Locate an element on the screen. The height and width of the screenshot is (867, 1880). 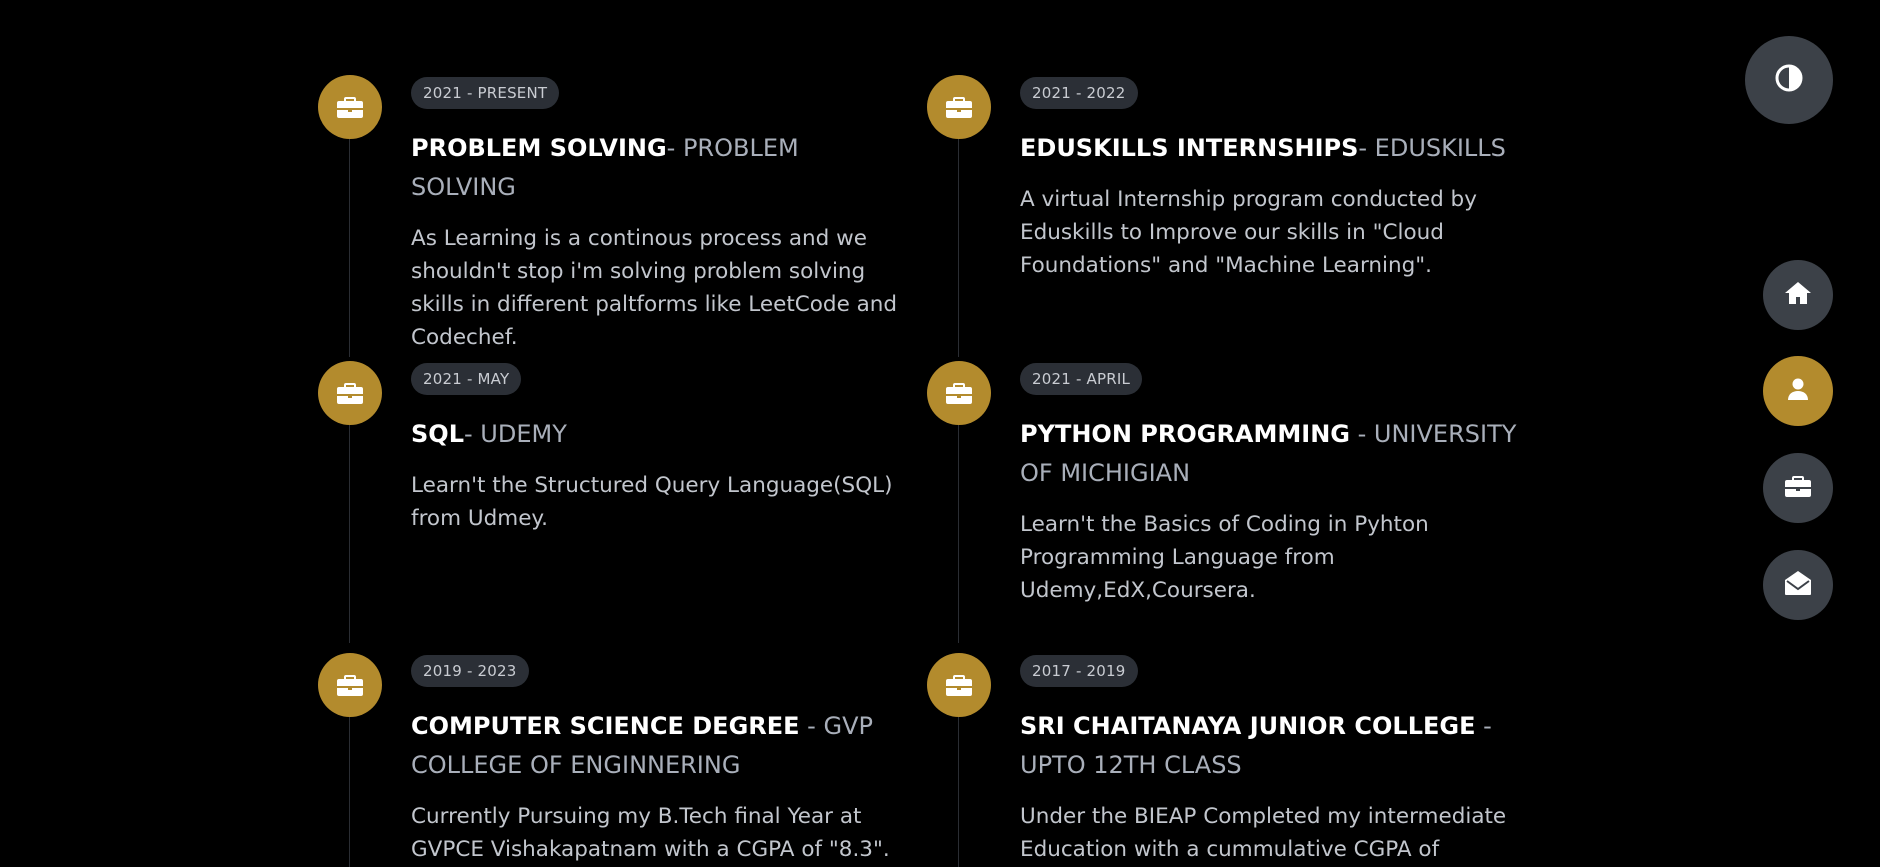
contrast-icon is located at coordinates (1789, 80).